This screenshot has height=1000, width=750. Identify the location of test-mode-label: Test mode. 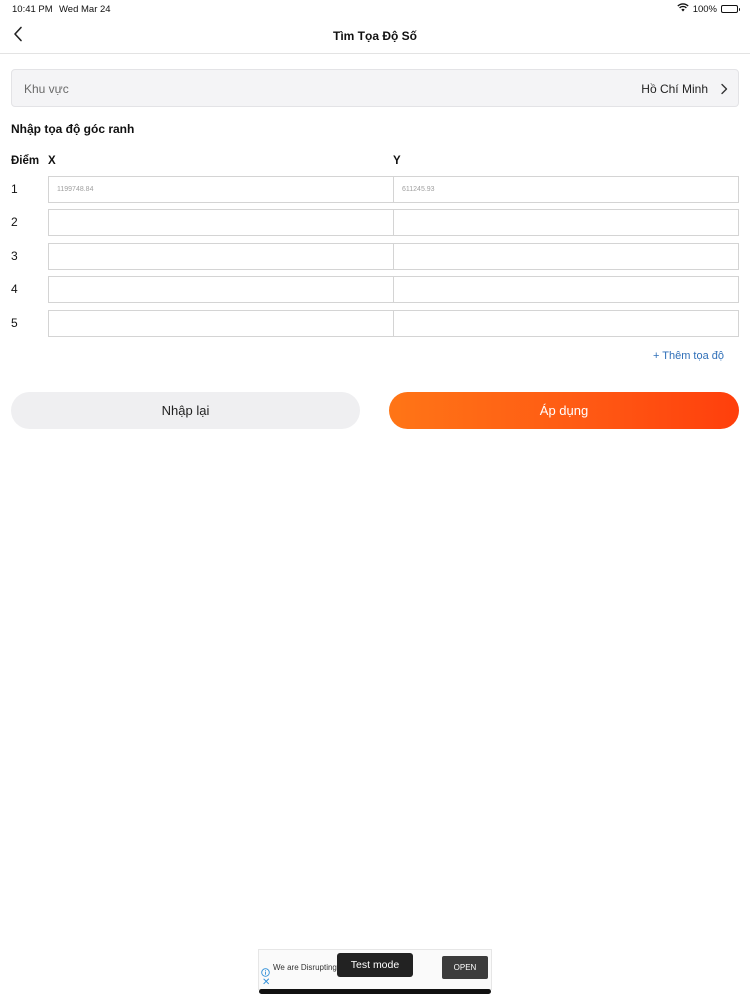
(375, 965).